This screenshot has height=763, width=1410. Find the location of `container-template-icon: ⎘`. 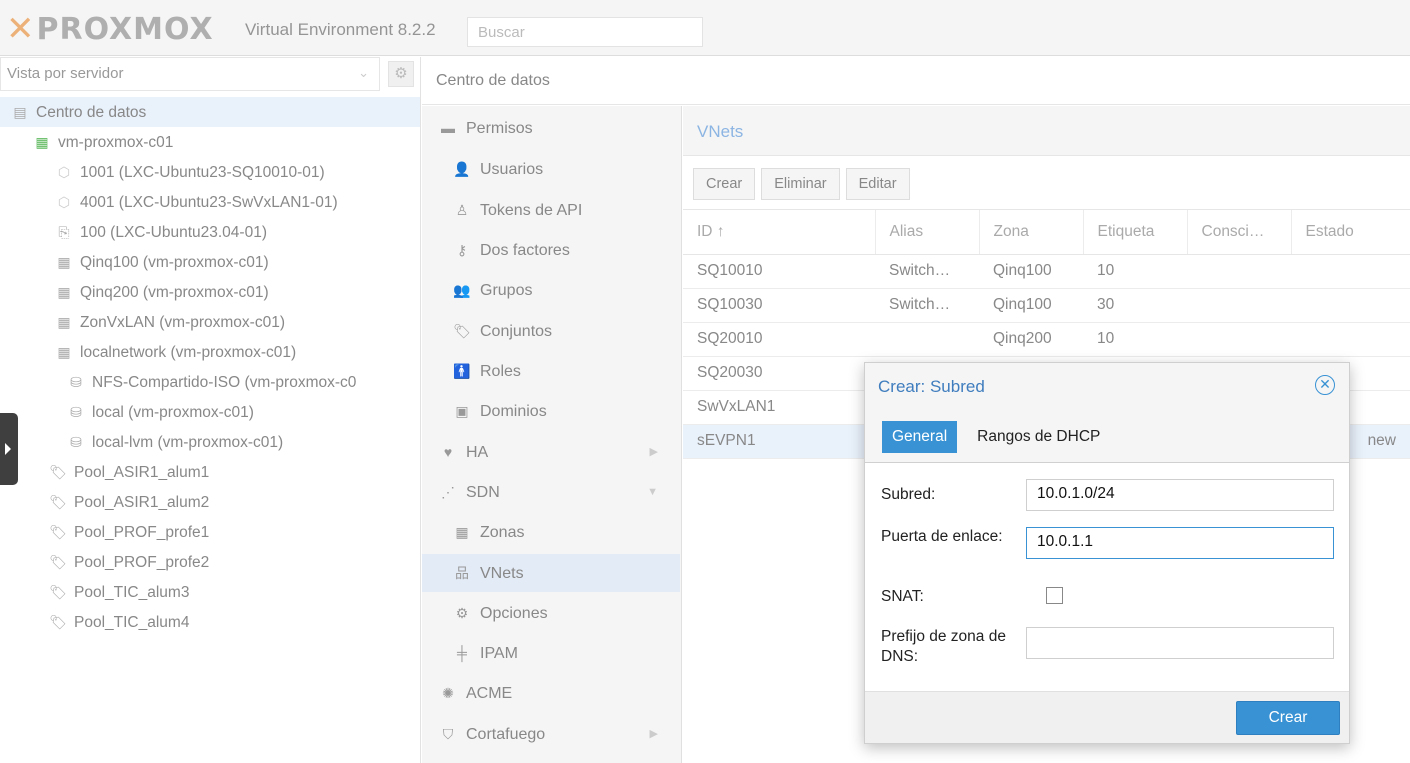

container-template-icon: ⎘ is located at coordinates (64, 232).